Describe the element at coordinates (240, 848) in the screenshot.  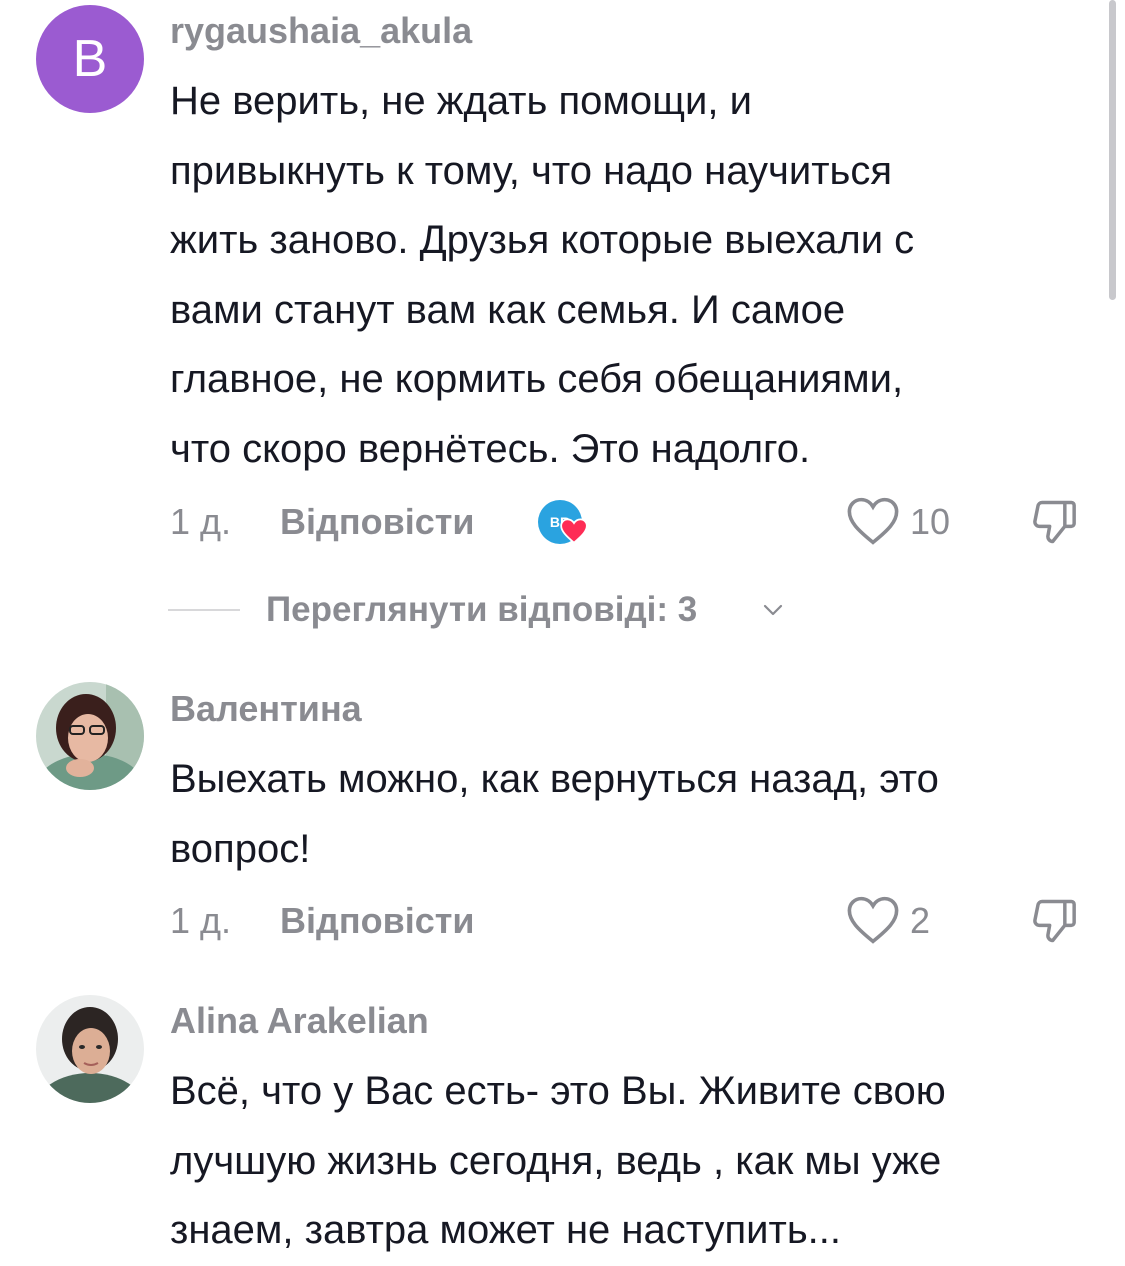
I see `comment-text-line: вопрос!` at that location.